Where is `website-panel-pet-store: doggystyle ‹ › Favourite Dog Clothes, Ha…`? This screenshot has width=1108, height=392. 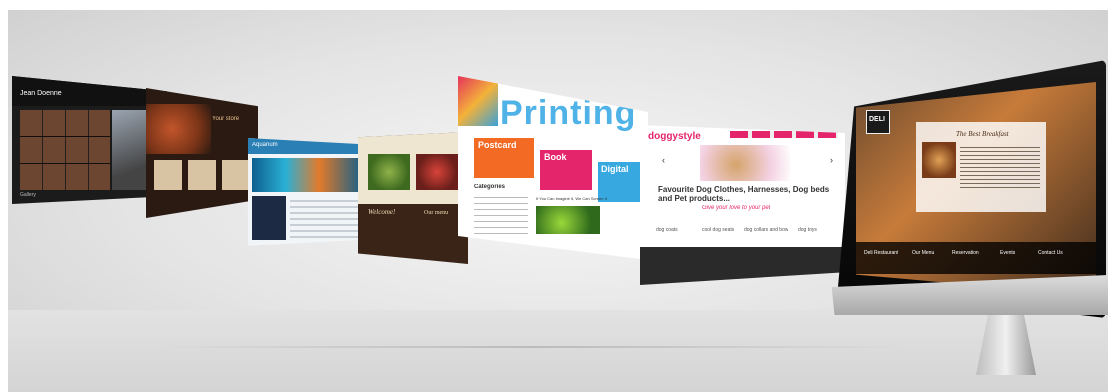 website-panel-pet-store: doggystyle ‹ › Favourite Dog Clothes, Ha… is located at coordinates (742, 205).